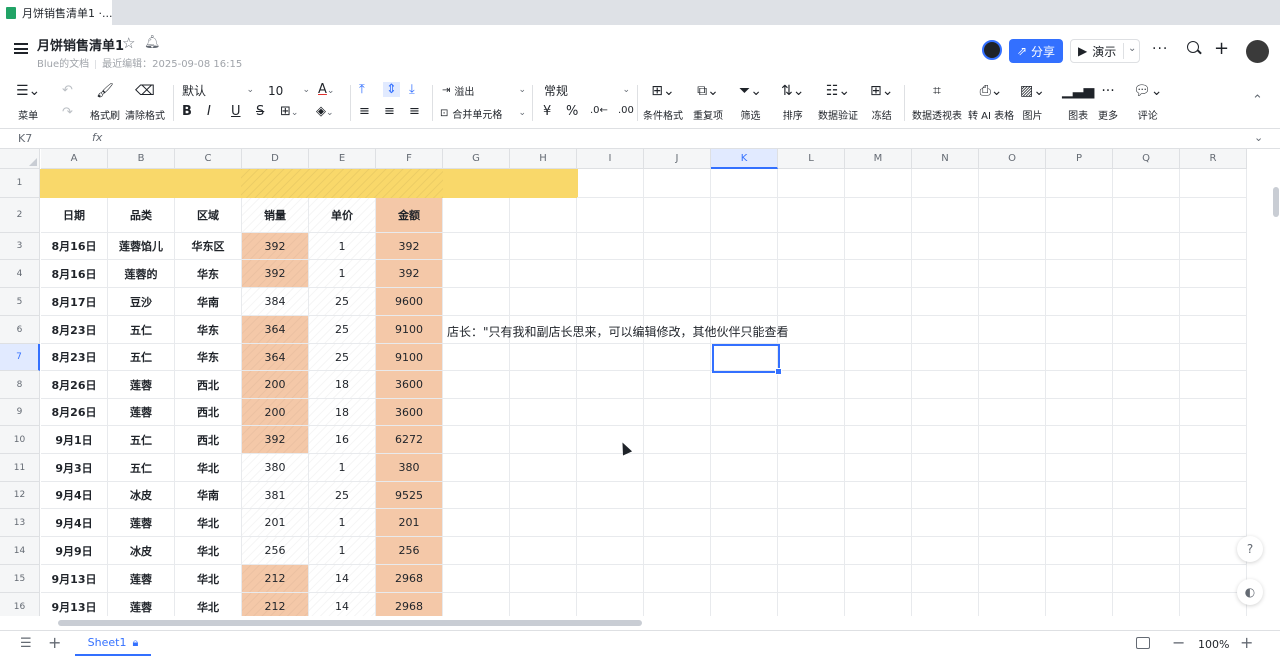  What do you see at coordinates (74, 495) in the screenshot?
I see `table-cell: 9月4日` at bounding box center [74, 495].